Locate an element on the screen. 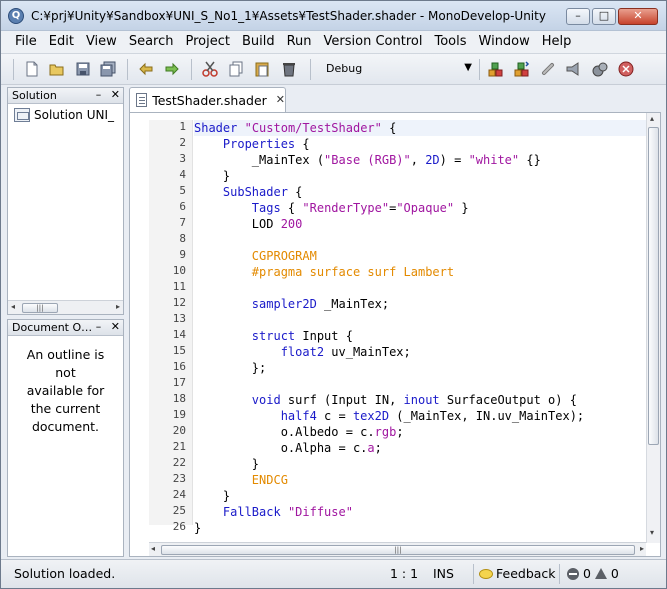  code-line: o.Albedo = c.rgb; is located at coordinates (299, 432).